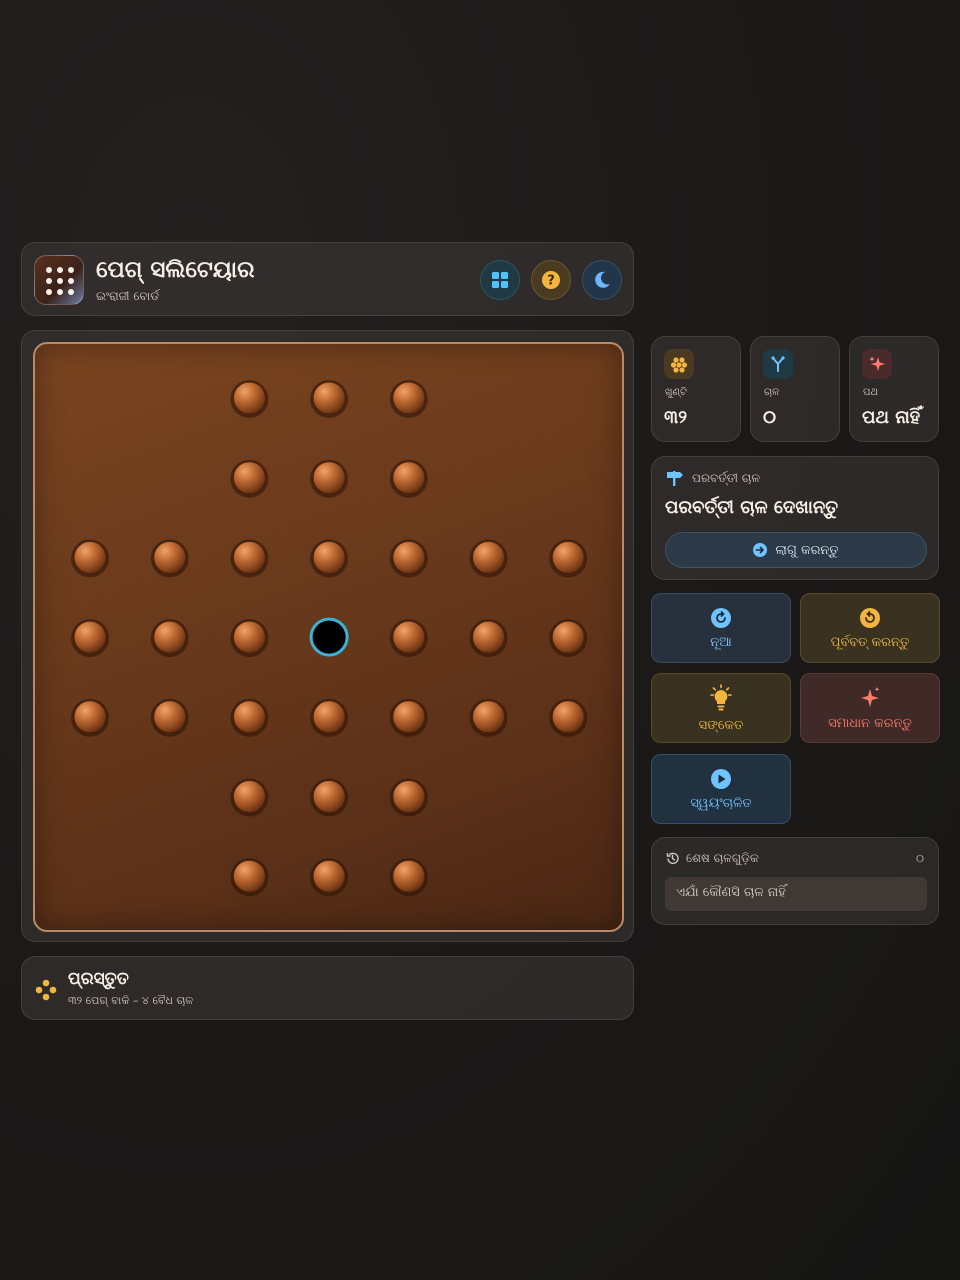 Image resolution: width=960 pixels, height=1280 pixels. Describe the element at coordinates (175, 270) in the screenshot. I see `page-title: ପେଗ୍ ସଲିଟେୟାର` at that location.